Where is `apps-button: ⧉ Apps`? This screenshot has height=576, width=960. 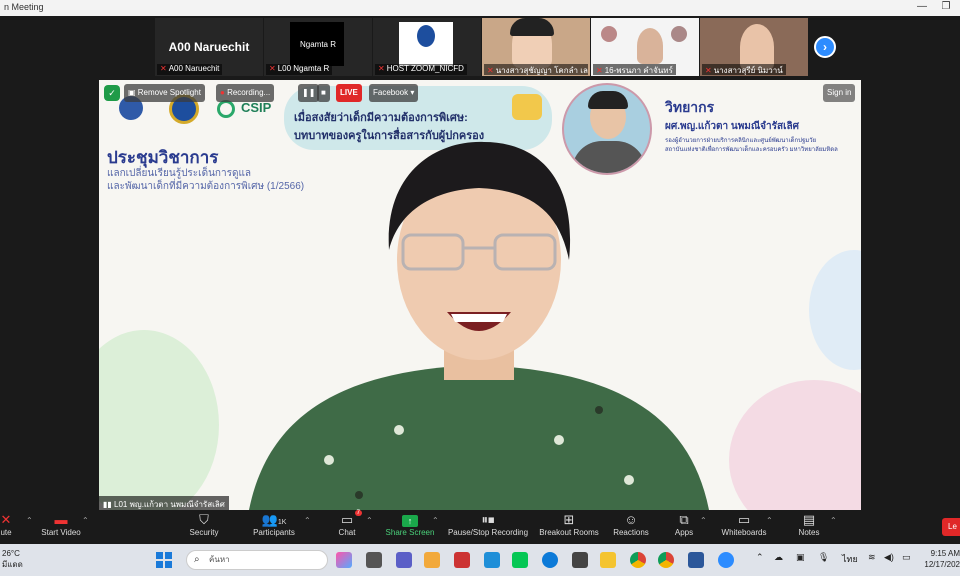
apps-button: ⧉ Apps is located at coordinates (684, 524).